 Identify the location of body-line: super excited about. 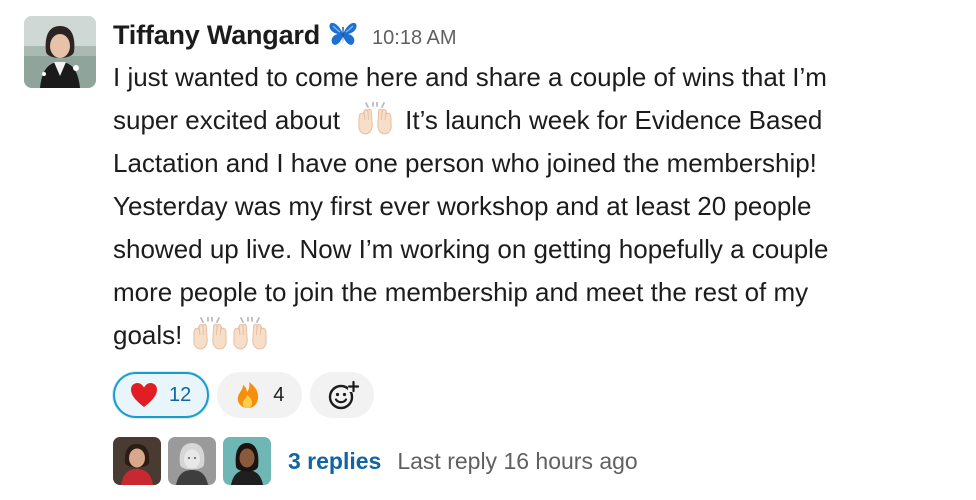
(226, 120).